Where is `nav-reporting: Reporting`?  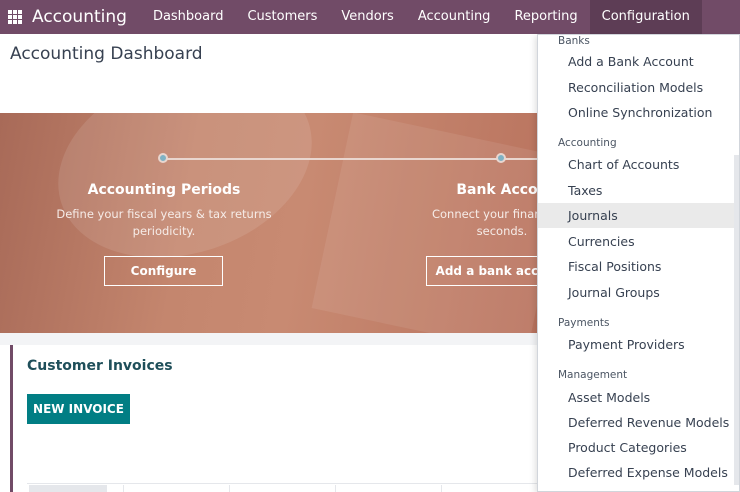 nav-reporting: Reporting is located at coordinates (545, 17).